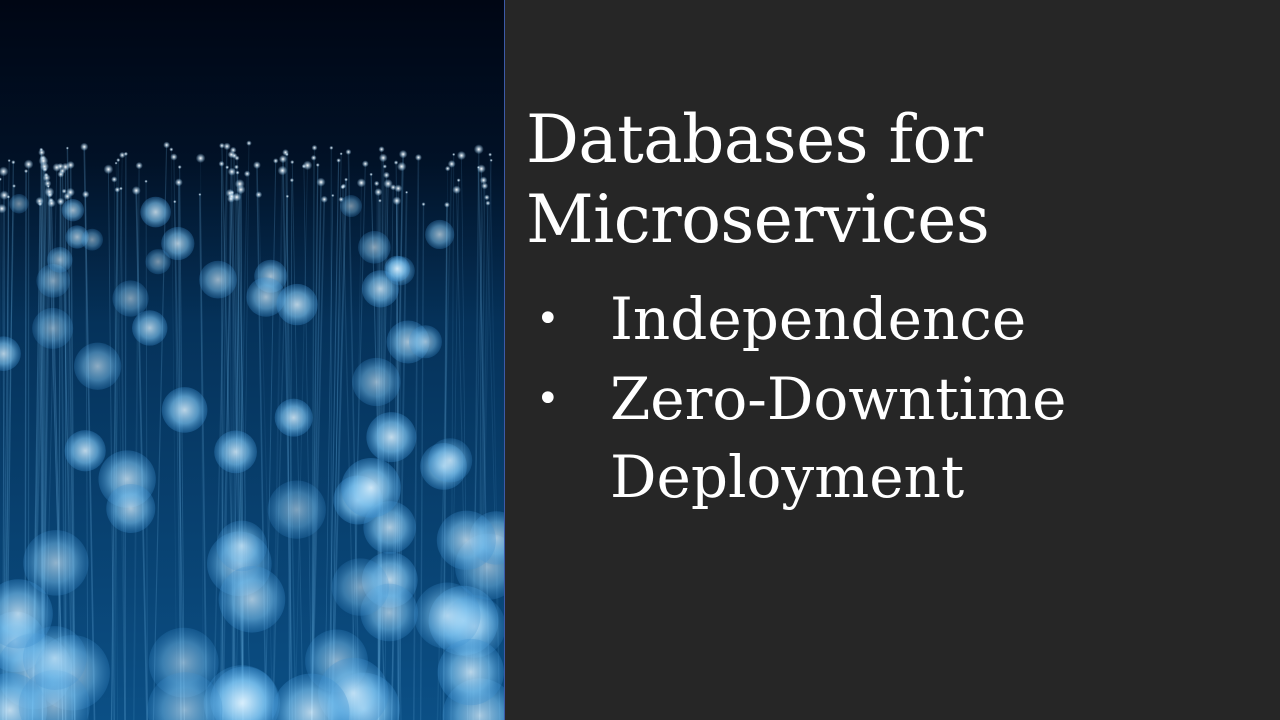 This screenshot has width=1280, height=720. Describe the element at coordinates (891, 180) in the screenshot. I see `slide-title: Databases for Microservices` at that location.